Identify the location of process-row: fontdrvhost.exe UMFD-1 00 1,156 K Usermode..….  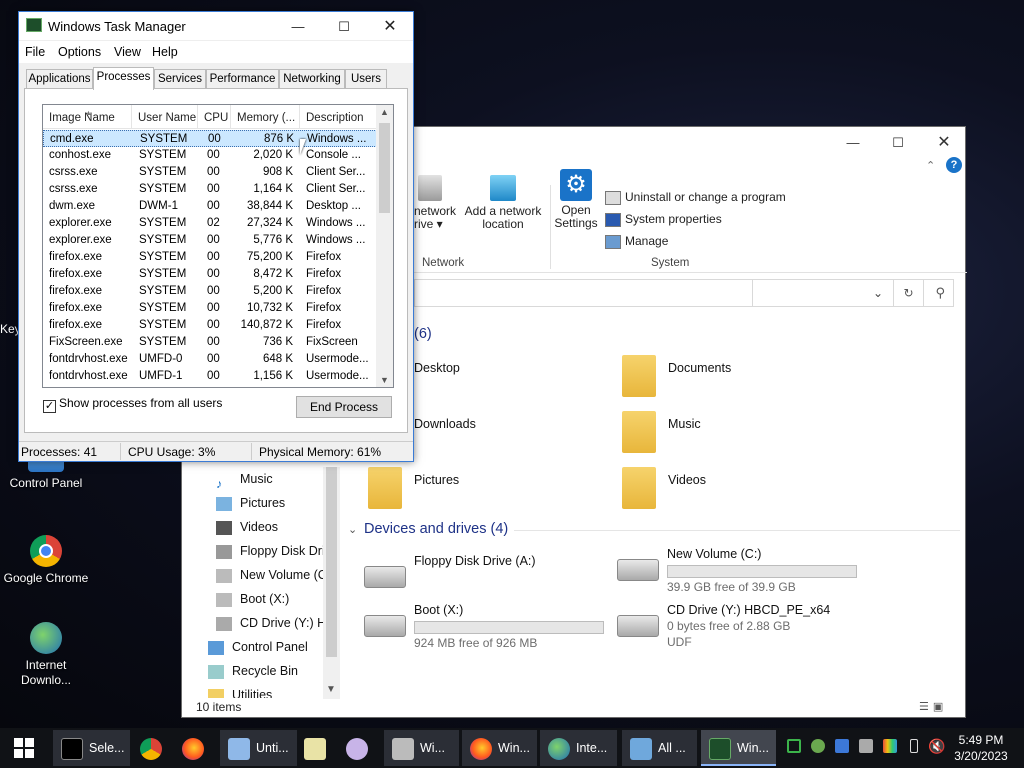
(210, 376).